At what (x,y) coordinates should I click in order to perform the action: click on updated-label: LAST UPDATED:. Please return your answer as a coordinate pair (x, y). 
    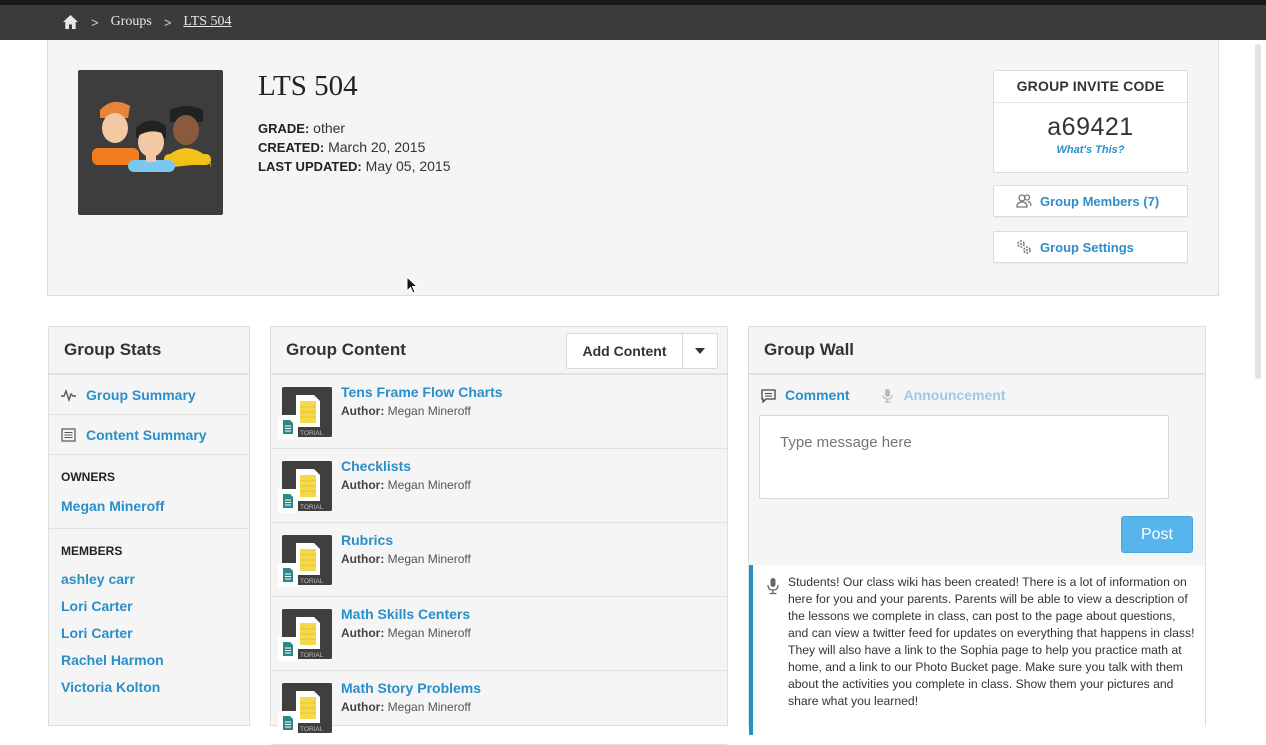
    Looking at the image, I should click on (310, 166).